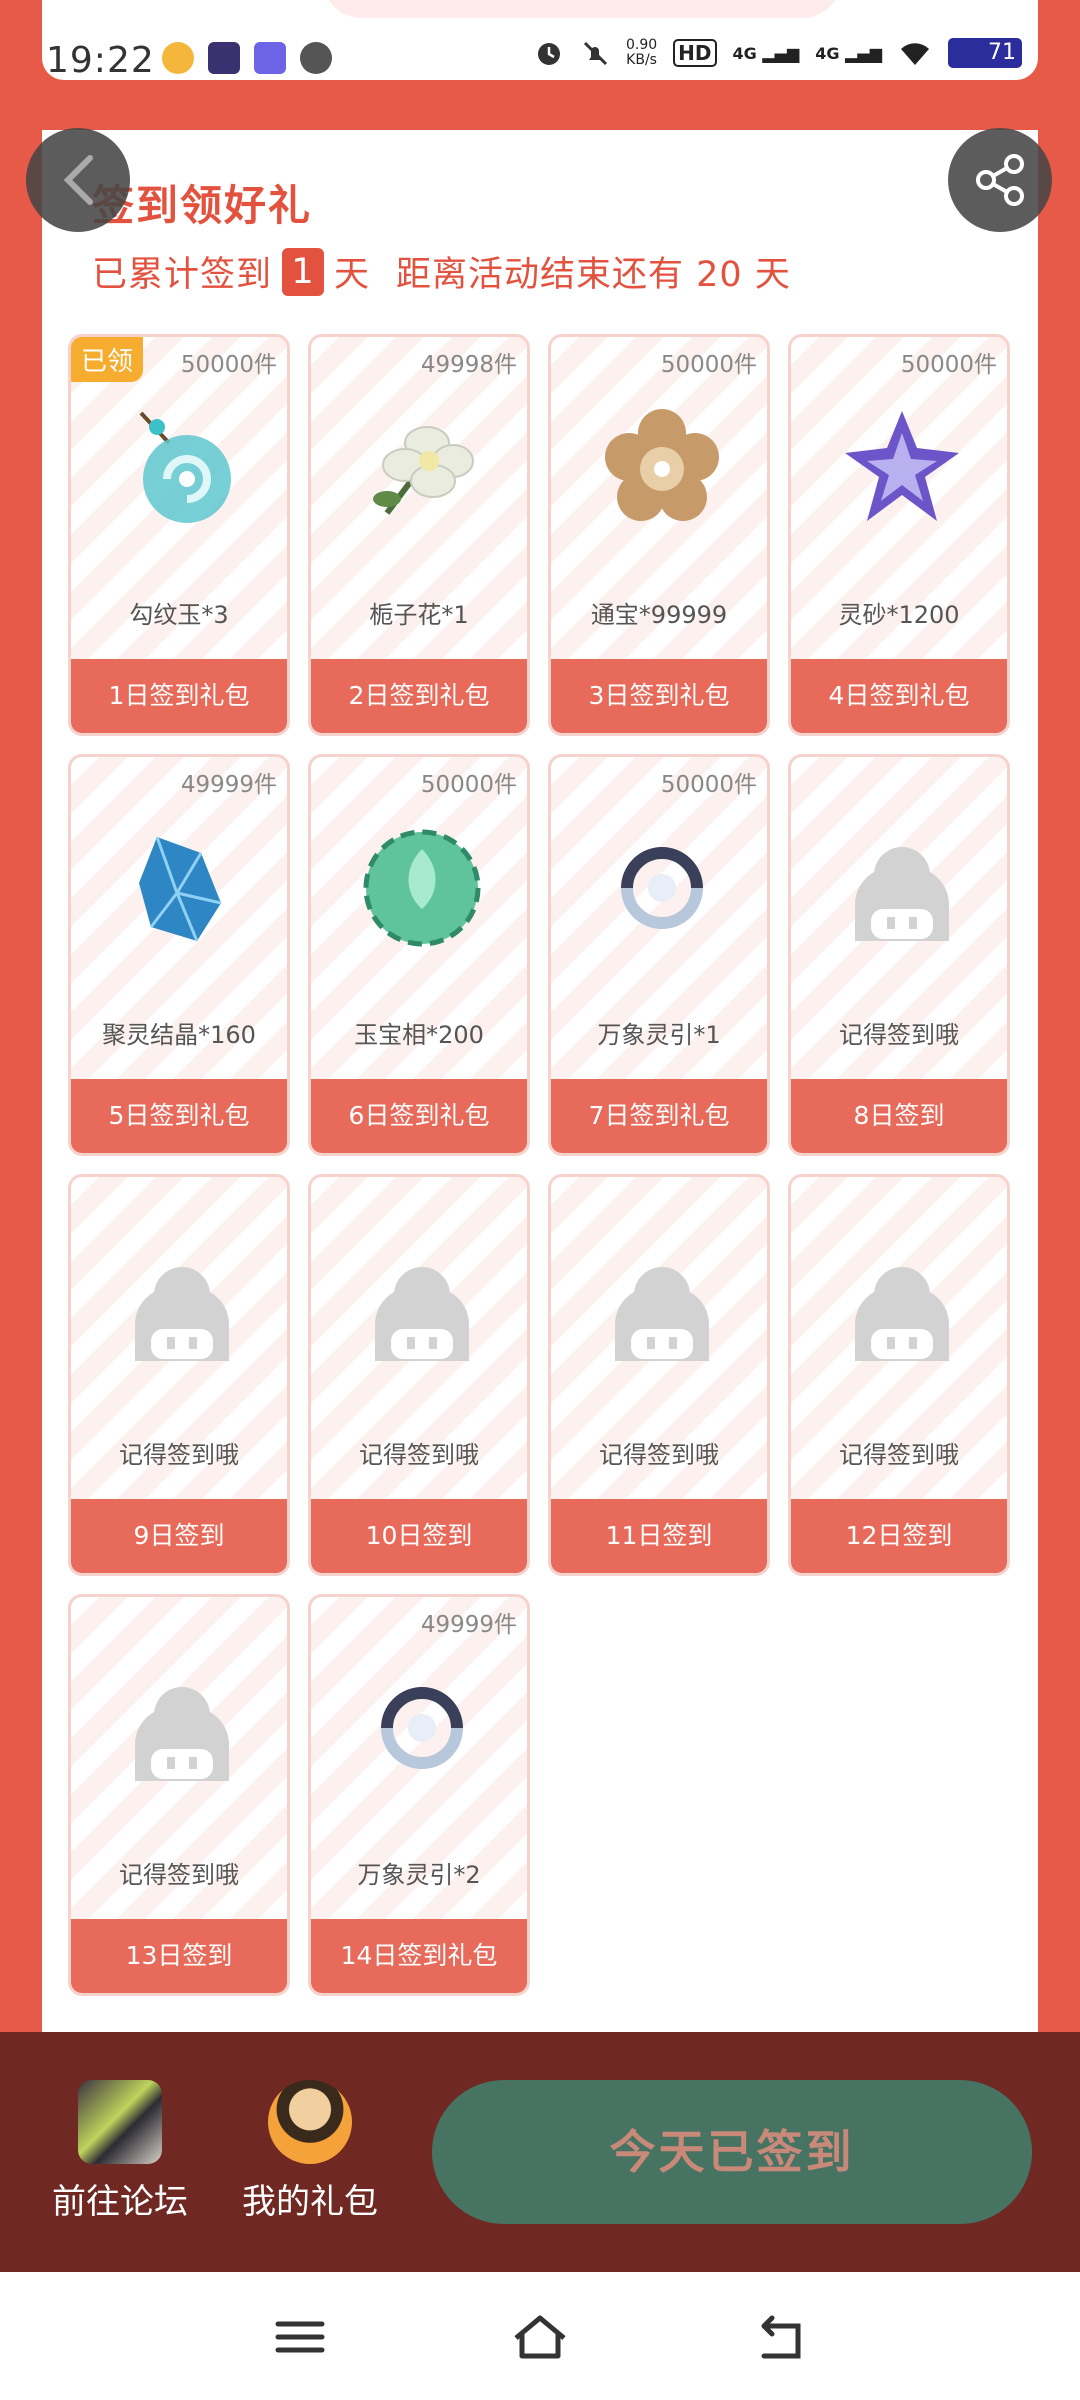  I want to click on chevron-left-icon, so click(78, 180).